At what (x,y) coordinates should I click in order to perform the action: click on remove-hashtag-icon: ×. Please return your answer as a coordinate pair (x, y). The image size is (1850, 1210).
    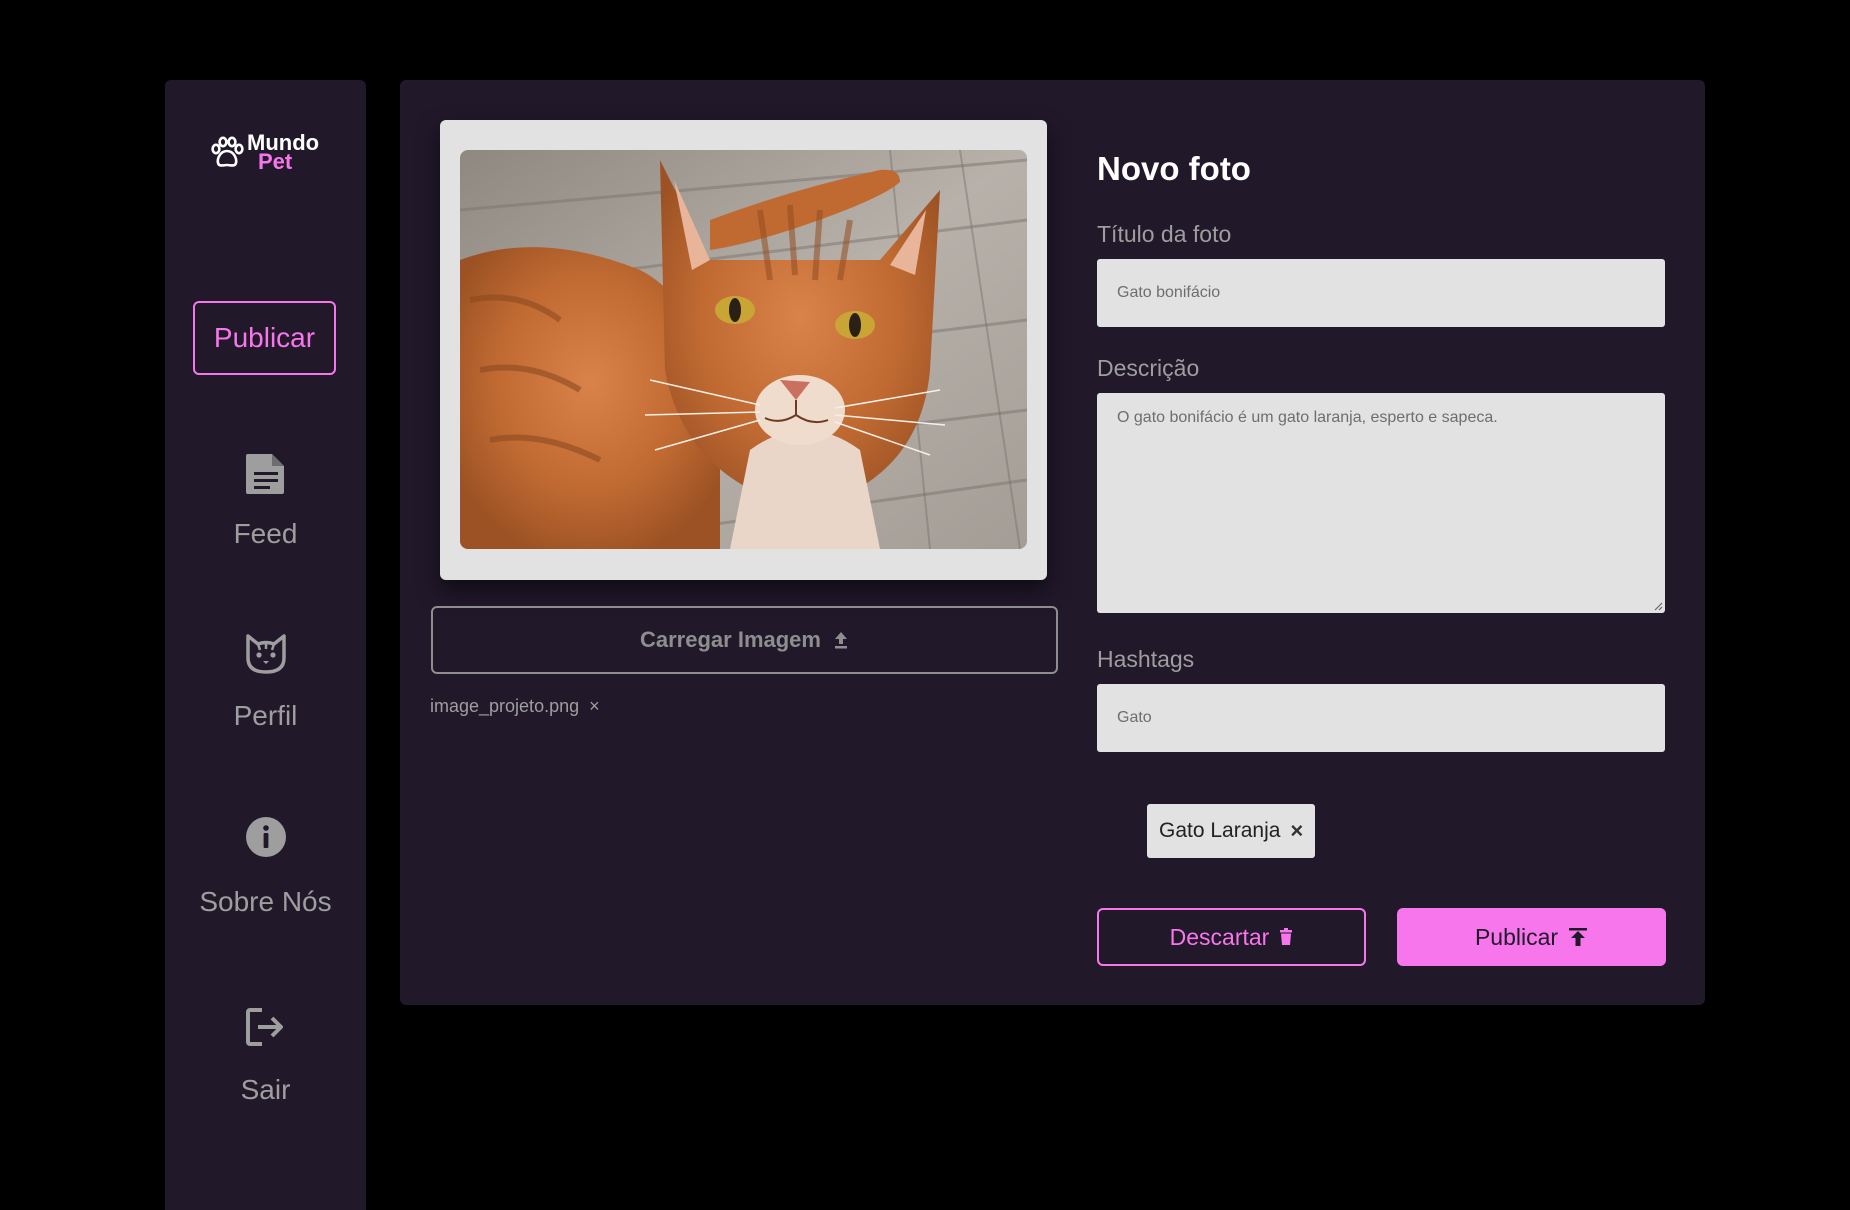
    Looking at the image, I should click on (1296, 831).